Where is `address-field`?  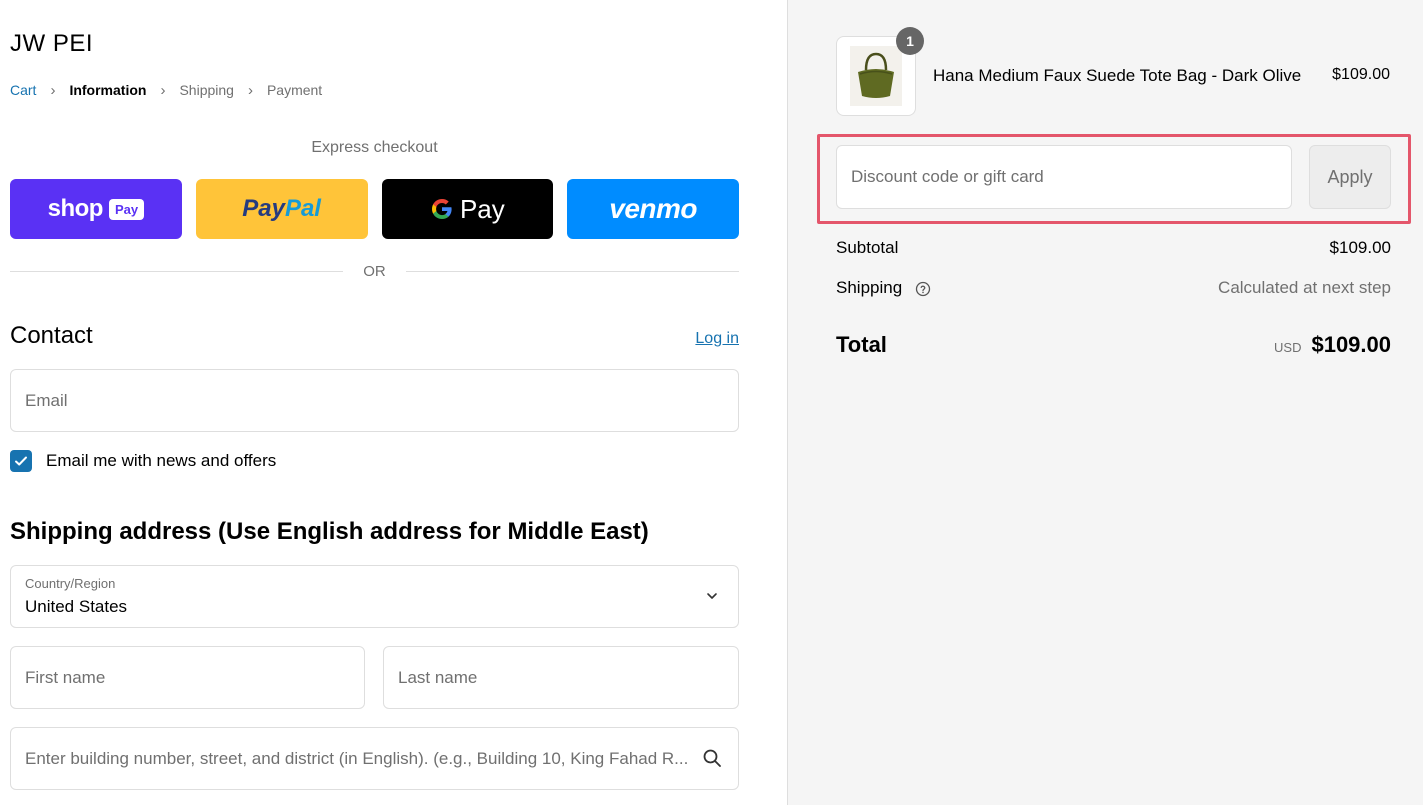
address-field is located at coordinates (374, 758).